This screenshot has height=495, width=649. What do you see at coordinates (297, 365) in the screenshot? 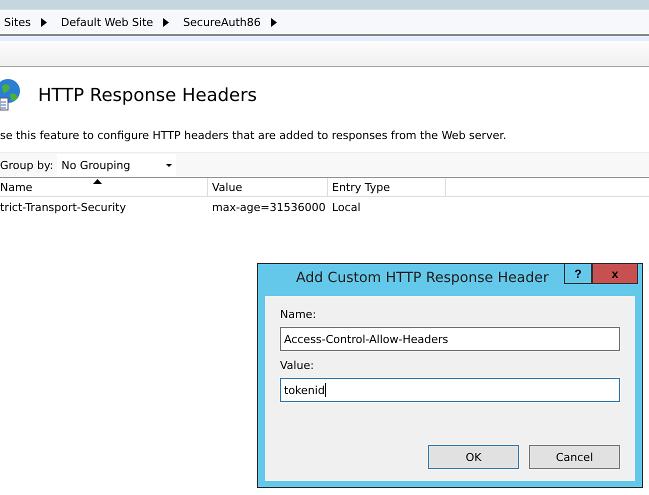
I see `field-label: Value:` at bounding box center [297, 365].